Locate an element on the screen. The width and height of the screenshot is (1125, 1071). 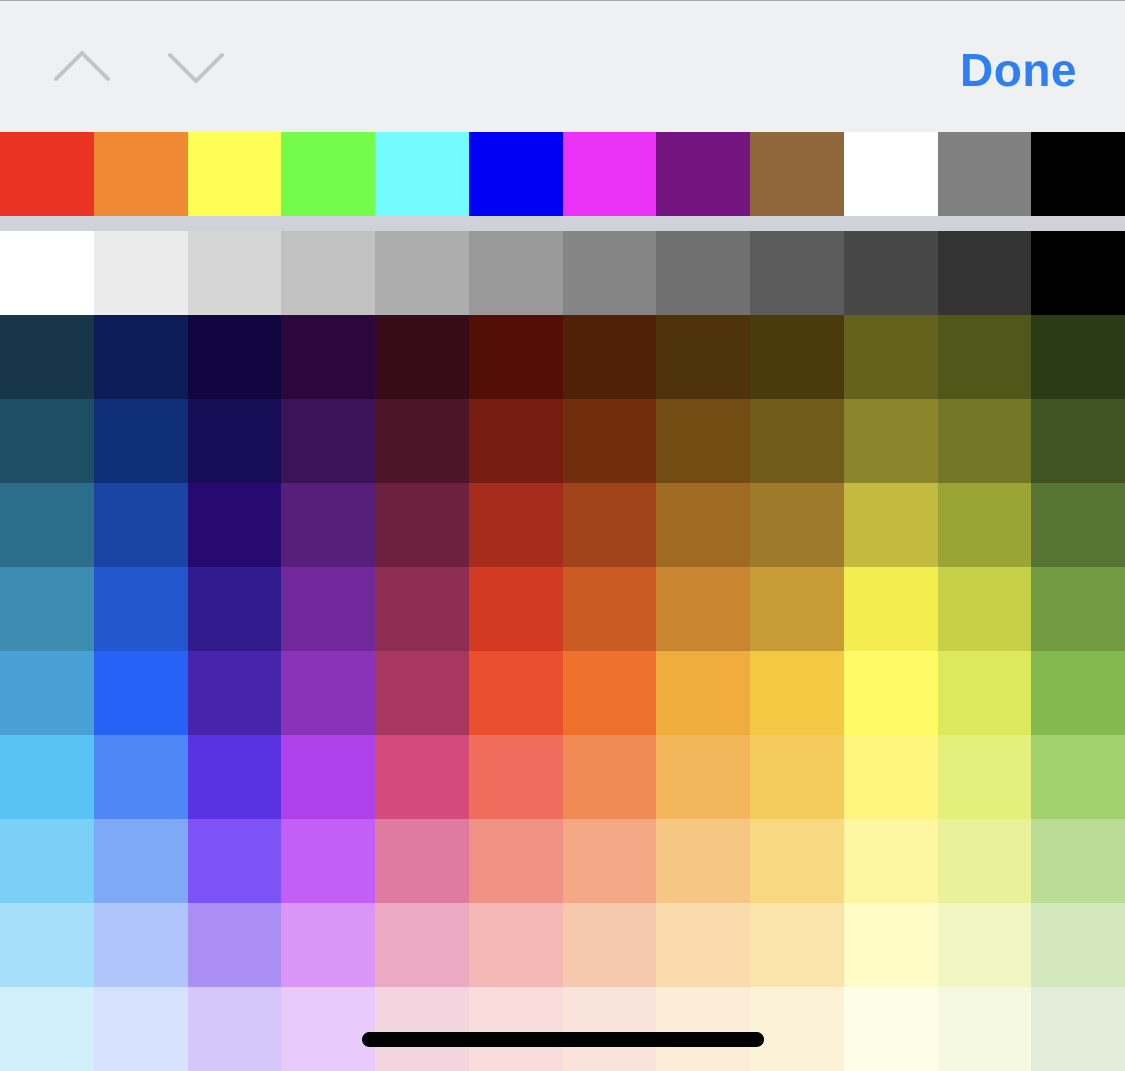
next-button is located at coordinates (196, 67).